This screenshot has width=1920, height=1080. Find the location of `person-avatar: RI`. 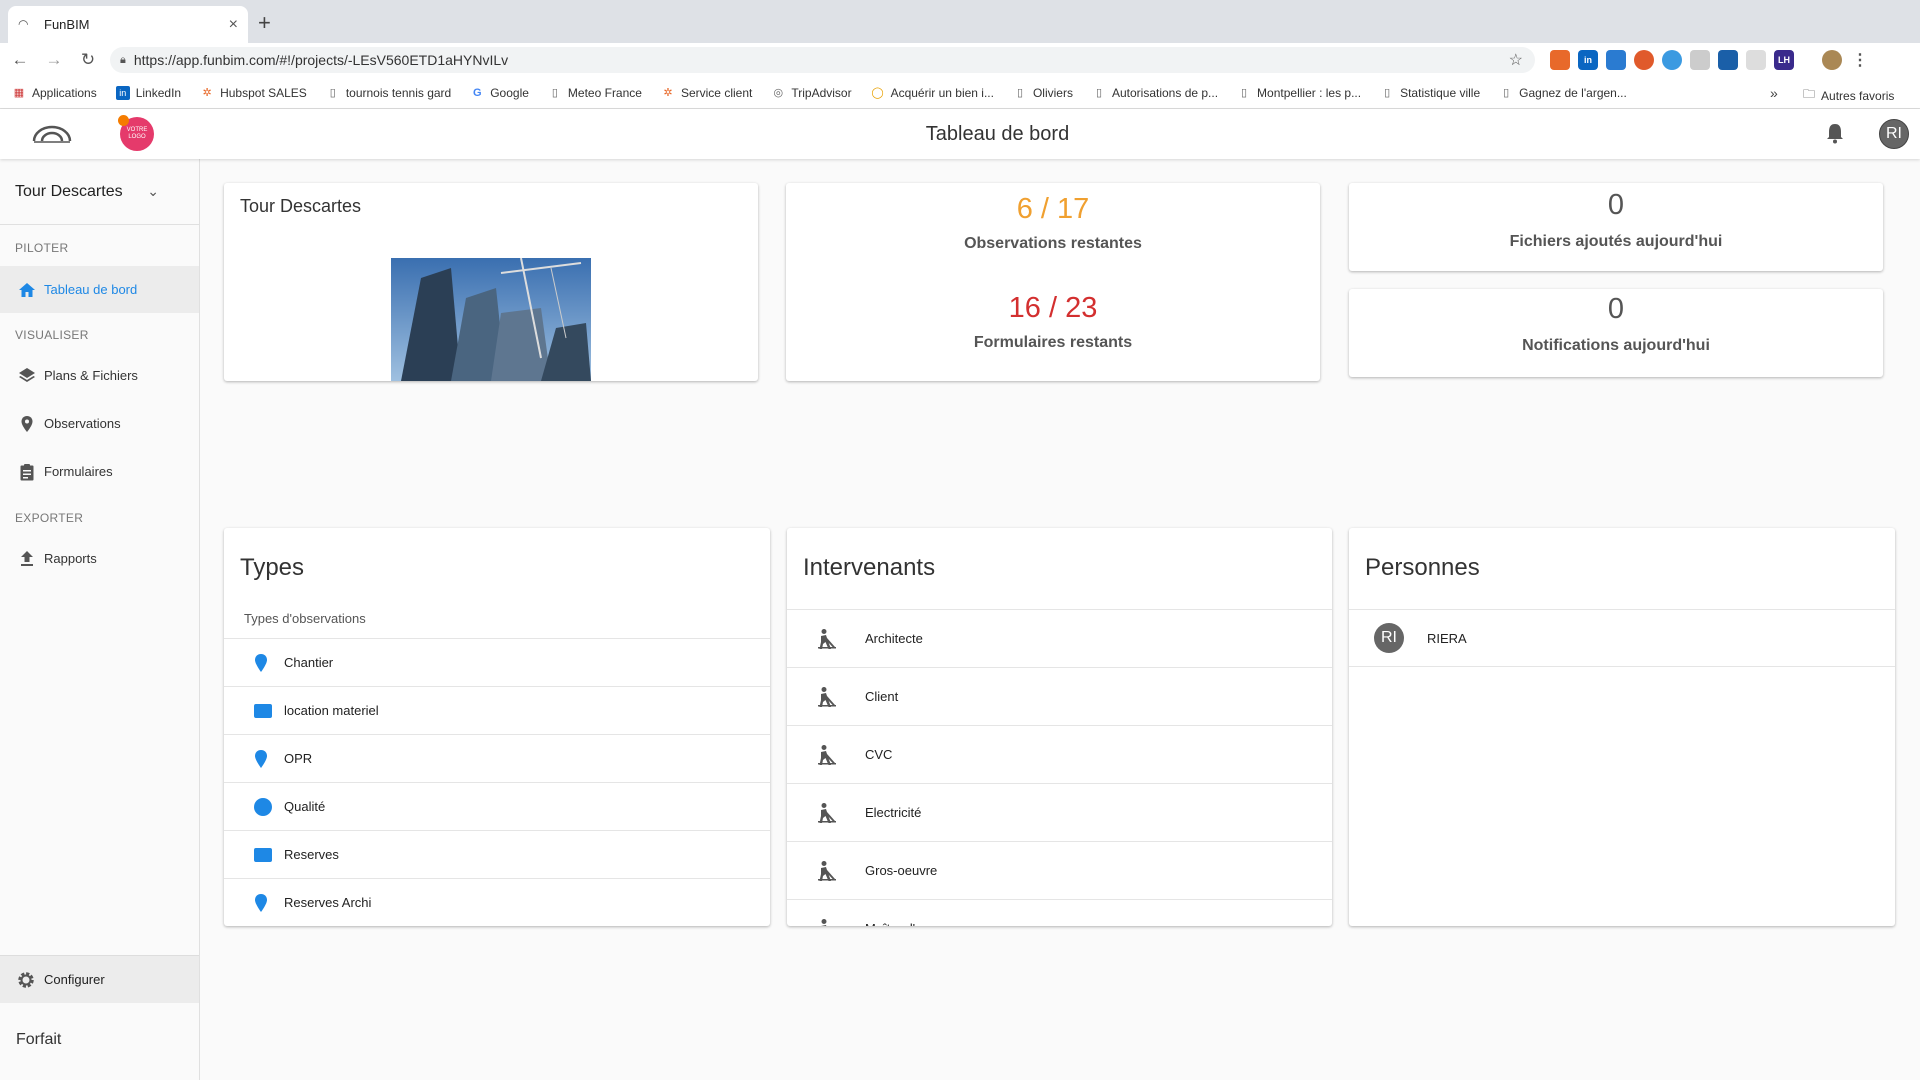

person-avatar: RI is located at coordinates (1388, 638).